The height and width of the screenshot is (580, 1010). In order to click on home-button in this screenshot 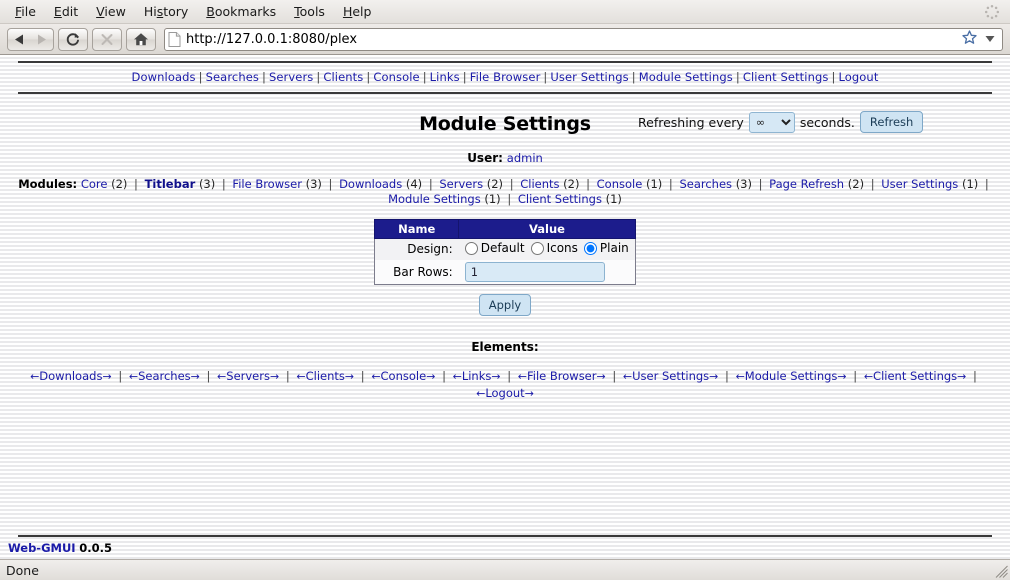, I will do `click(141, 39)`.